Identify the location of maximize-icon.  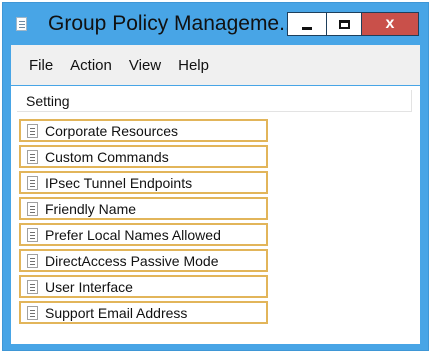
(344, 24).